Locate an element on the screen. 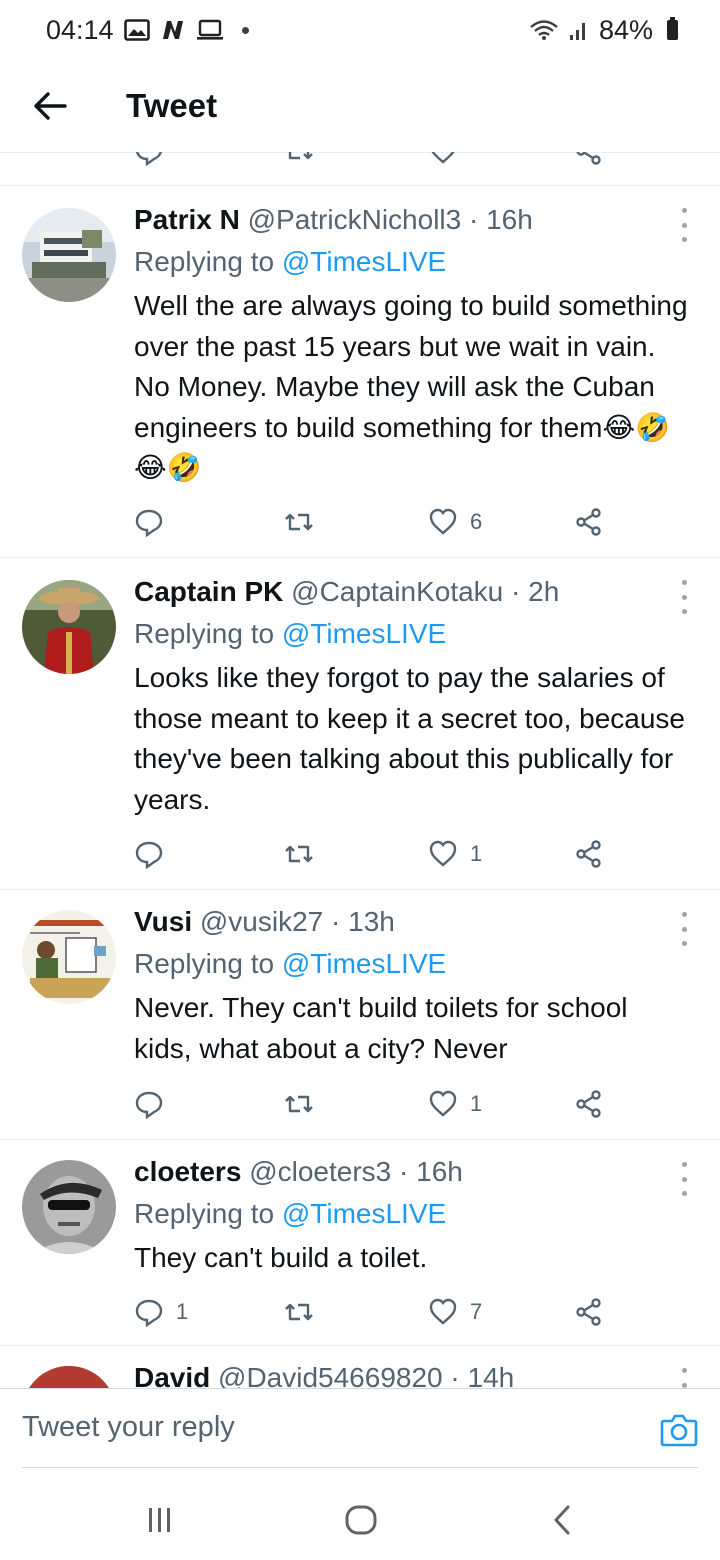 The image size is (720, 1560). camera-icon is located at coordinates (679, 1430).